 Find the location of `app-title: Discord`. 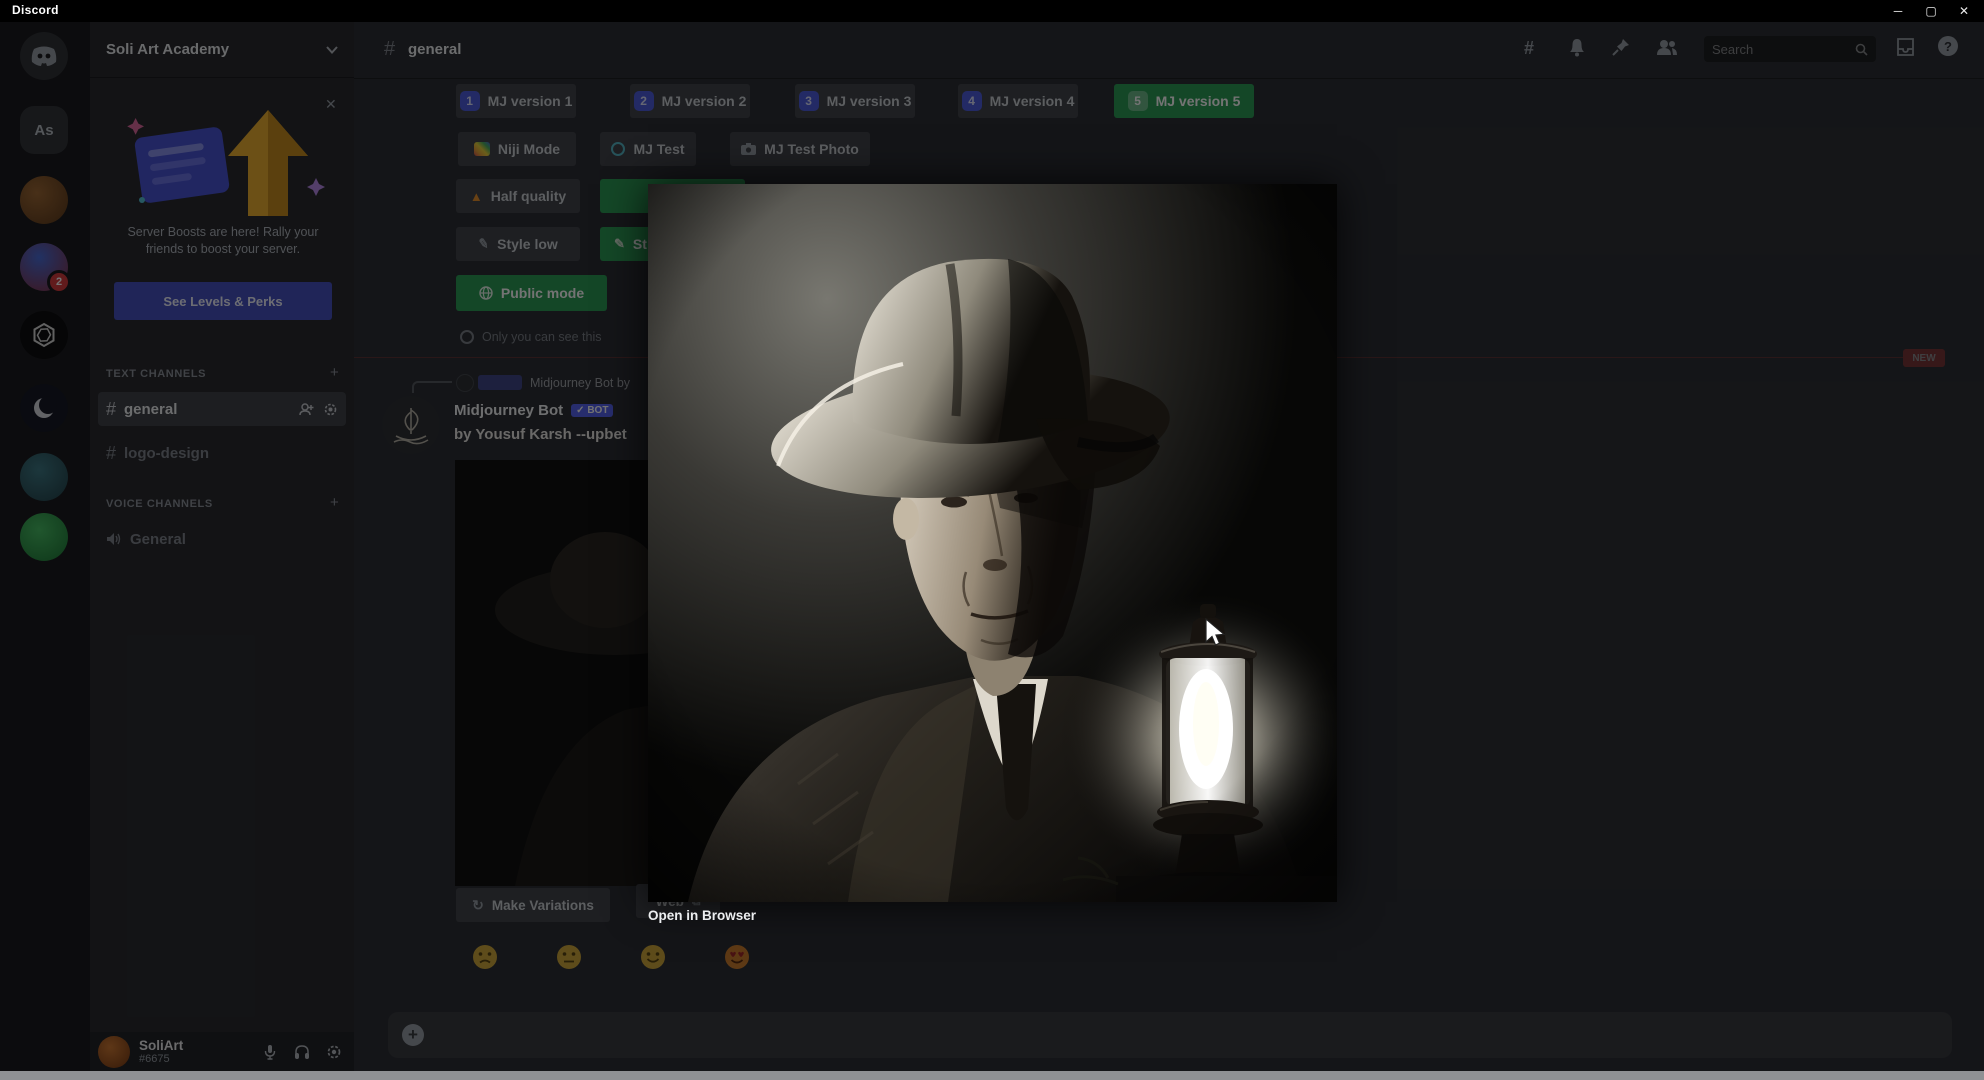

app-title: Discord is located at coordinates (35, 10).